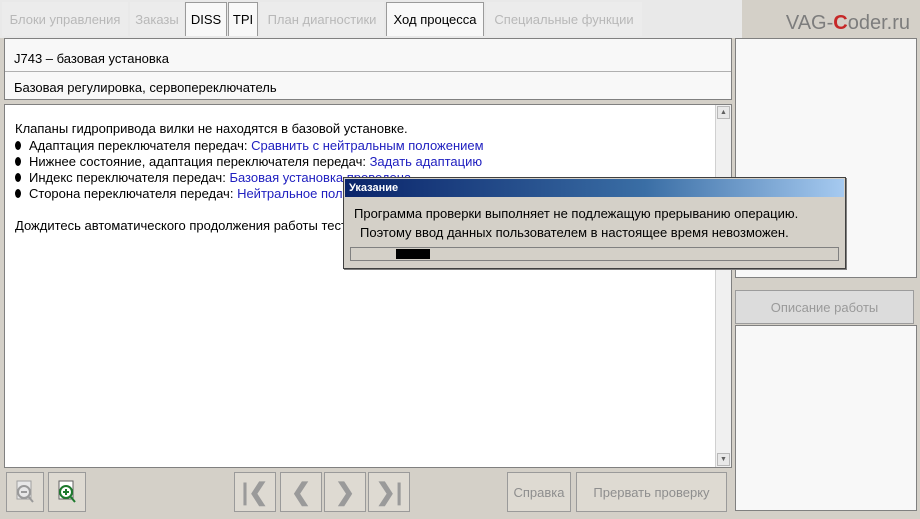 This screenshot has width=920, height=519. Describe the element at coordinates (723, 459) in the screenshot. I see `scroll-down-icon: ▼` at that location.